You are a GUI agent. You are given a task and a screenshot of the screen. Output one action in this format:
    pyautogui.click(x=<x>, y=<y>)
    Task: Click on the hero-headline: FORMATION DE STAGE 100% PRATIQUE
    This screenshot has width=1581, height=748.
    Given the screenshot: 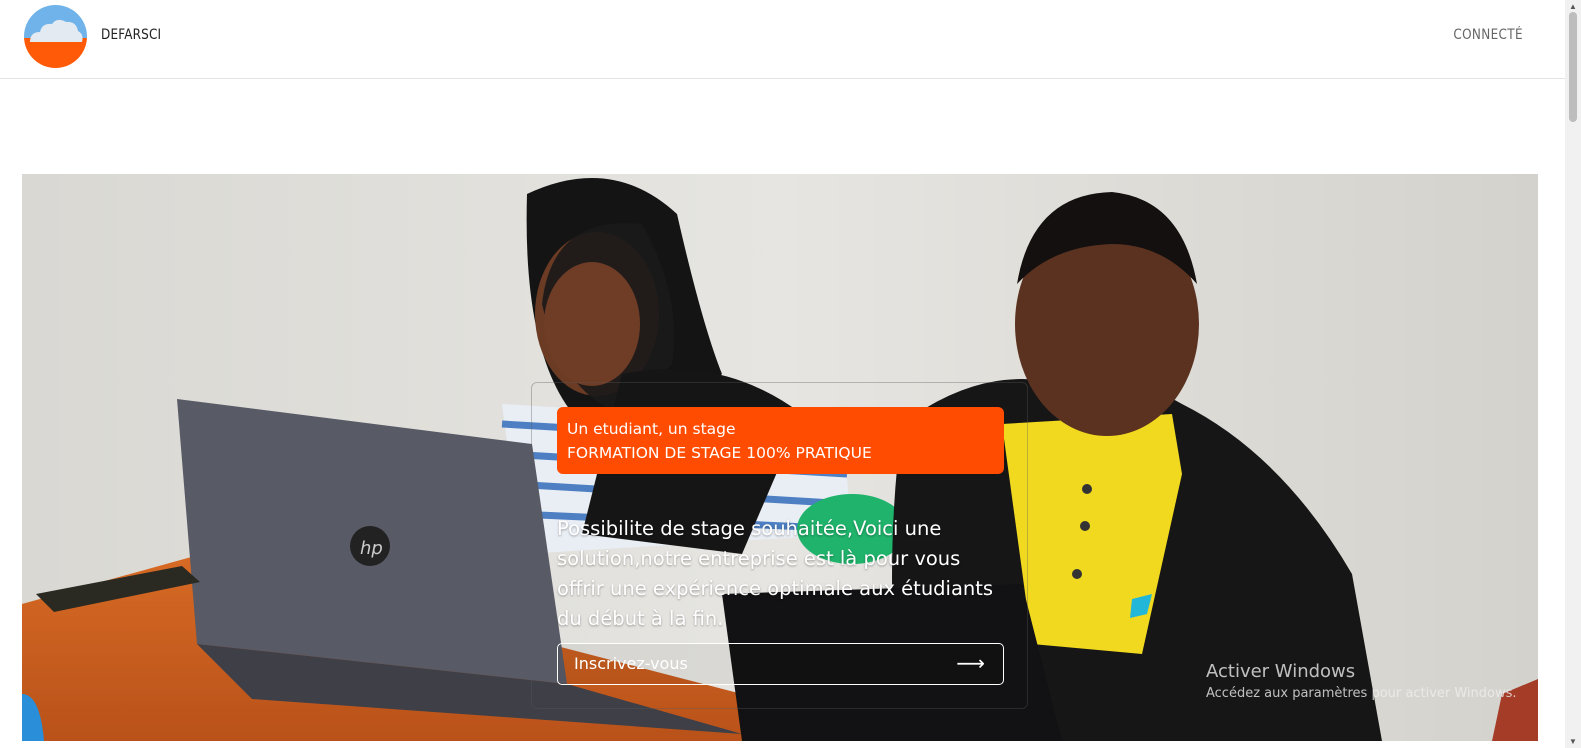 What is the action you would take?
    pyautogui.click(x=719, y=453)
    